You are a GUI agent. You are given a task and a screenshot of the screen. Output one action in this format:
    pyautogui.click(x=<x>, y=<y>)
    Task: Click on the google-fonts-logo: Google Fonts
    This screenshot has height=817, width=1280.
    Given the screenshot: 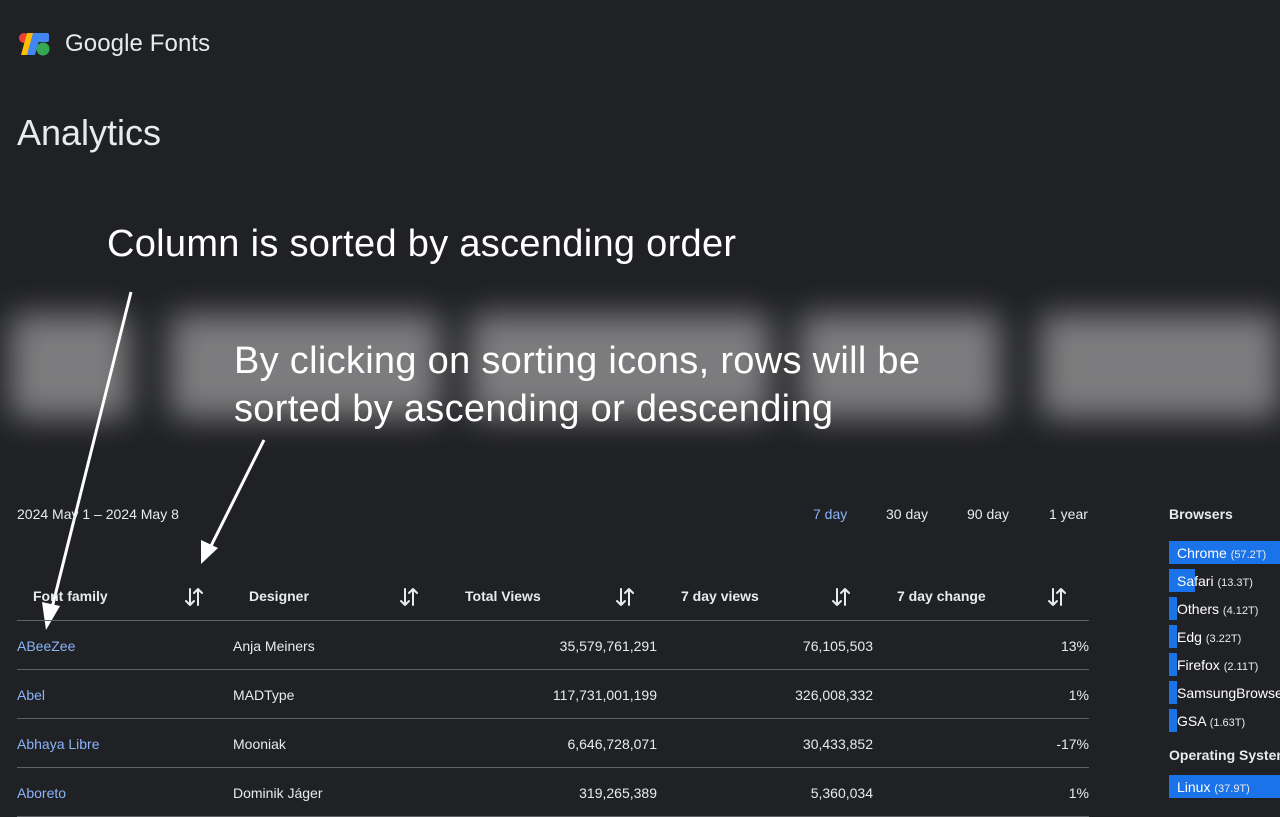 What is the action you would take?
    pyautogui.click(x=113, y=44)
    